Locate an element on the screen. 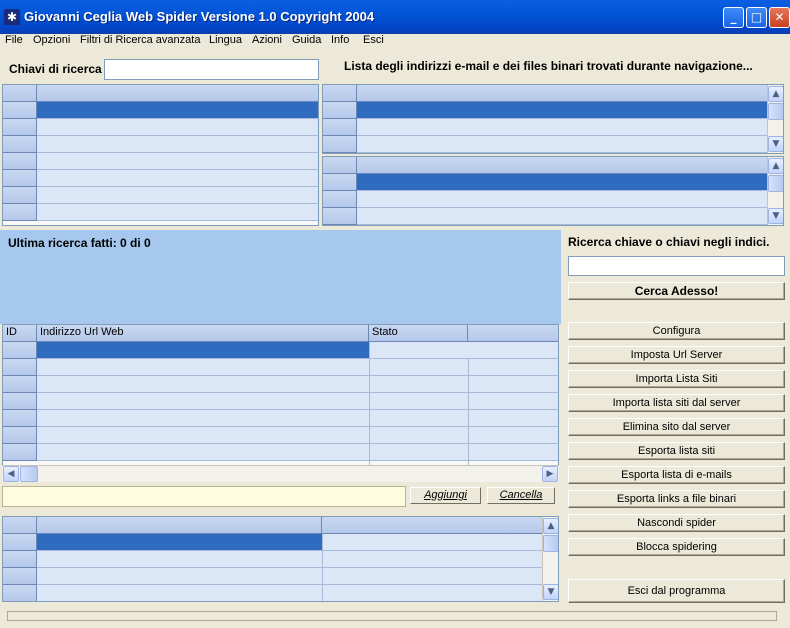  import-sites-server-button: Importa lista siti dal server is located at coordinates (676, 403).